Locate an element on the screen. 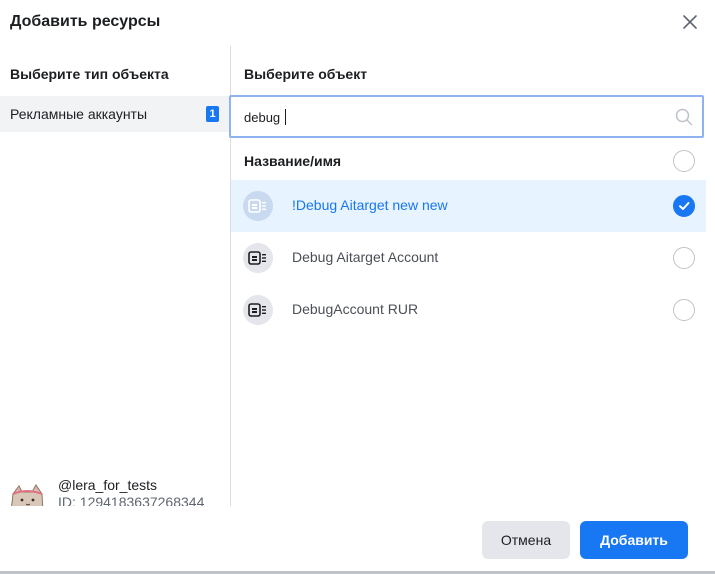 This screenshot has width=715, height=574. object-heading: Выберите объект is located at coordinates (306, 74).